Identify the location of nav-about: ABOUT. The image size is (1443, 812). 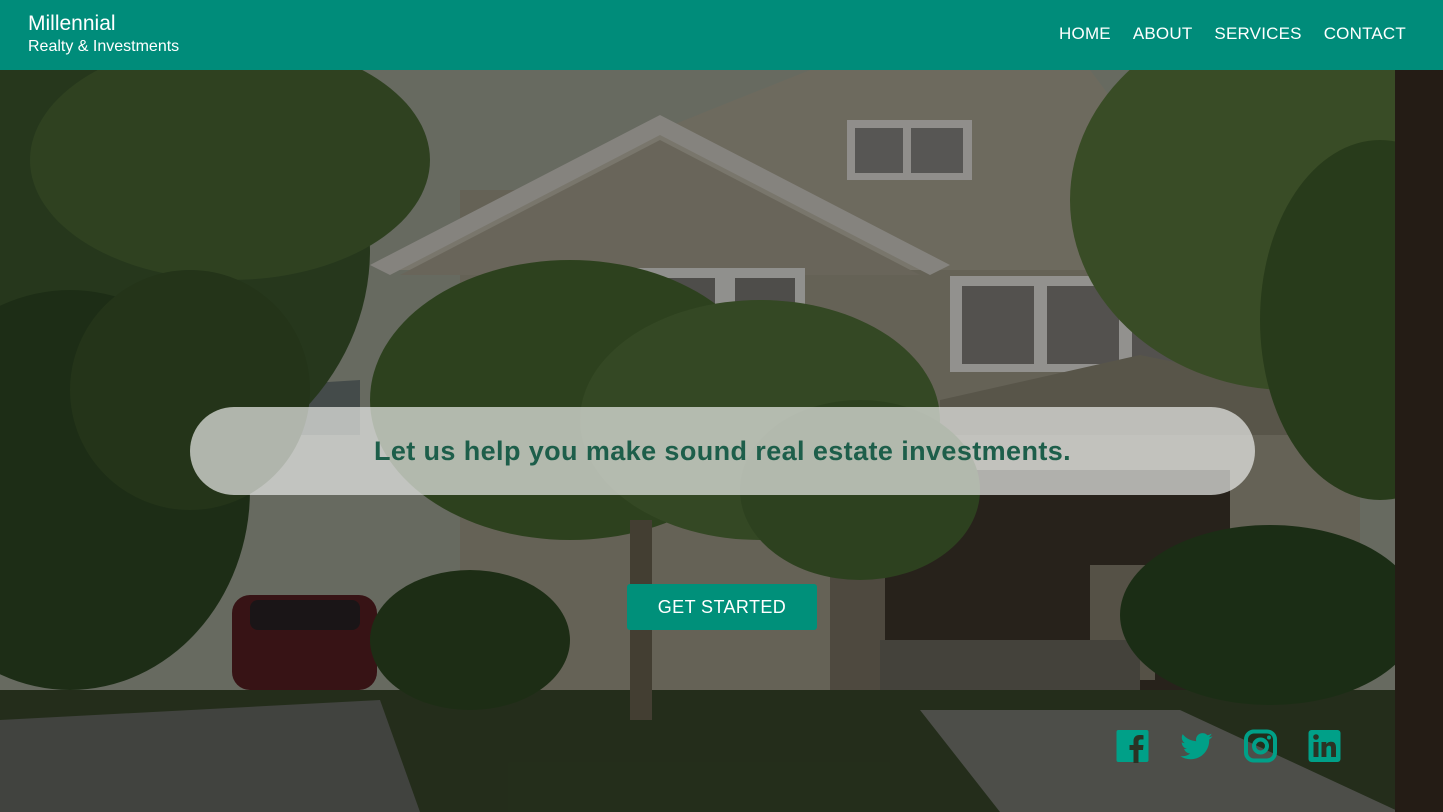
(1163, 34).